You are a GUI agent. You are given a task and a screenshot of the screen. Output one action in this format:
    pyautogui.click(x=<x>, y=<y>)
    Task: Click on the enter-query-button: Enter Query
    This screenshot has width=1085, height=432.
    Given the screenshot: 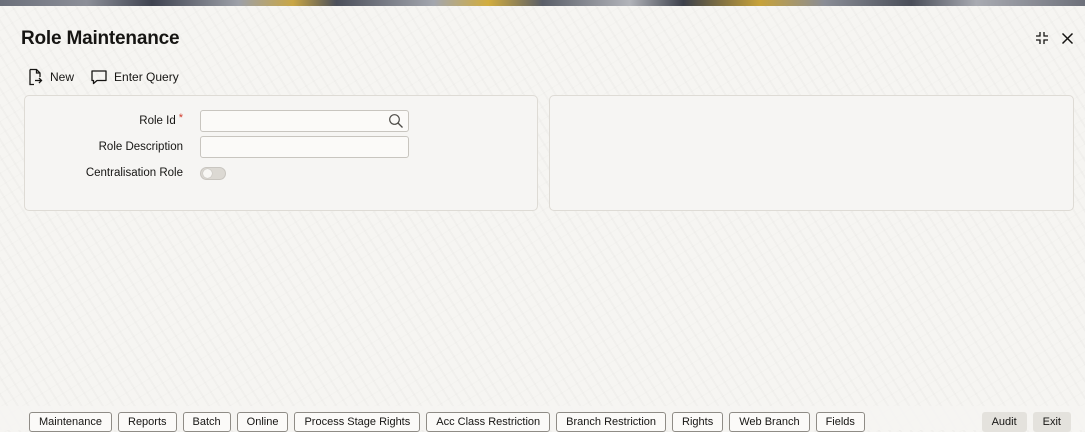 What is the action you would take?
    pyautogui.click(x=134, y=77)
    